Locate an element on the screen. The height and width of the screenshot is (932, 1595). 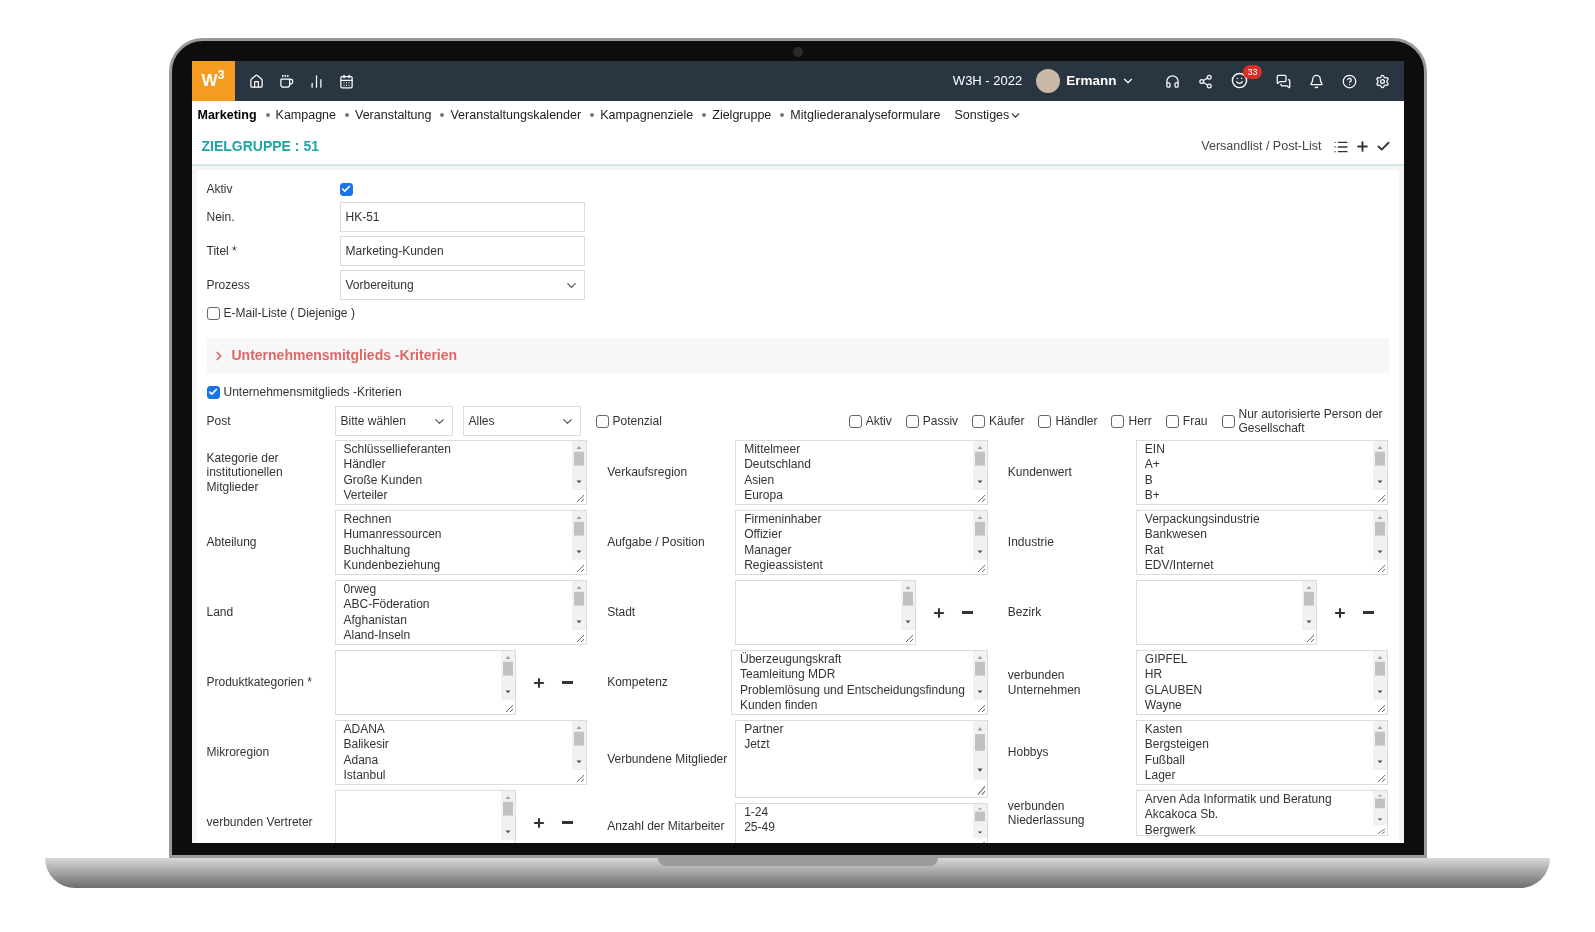
list-option: GLAUBEN is located at coordinates (1255, 690).